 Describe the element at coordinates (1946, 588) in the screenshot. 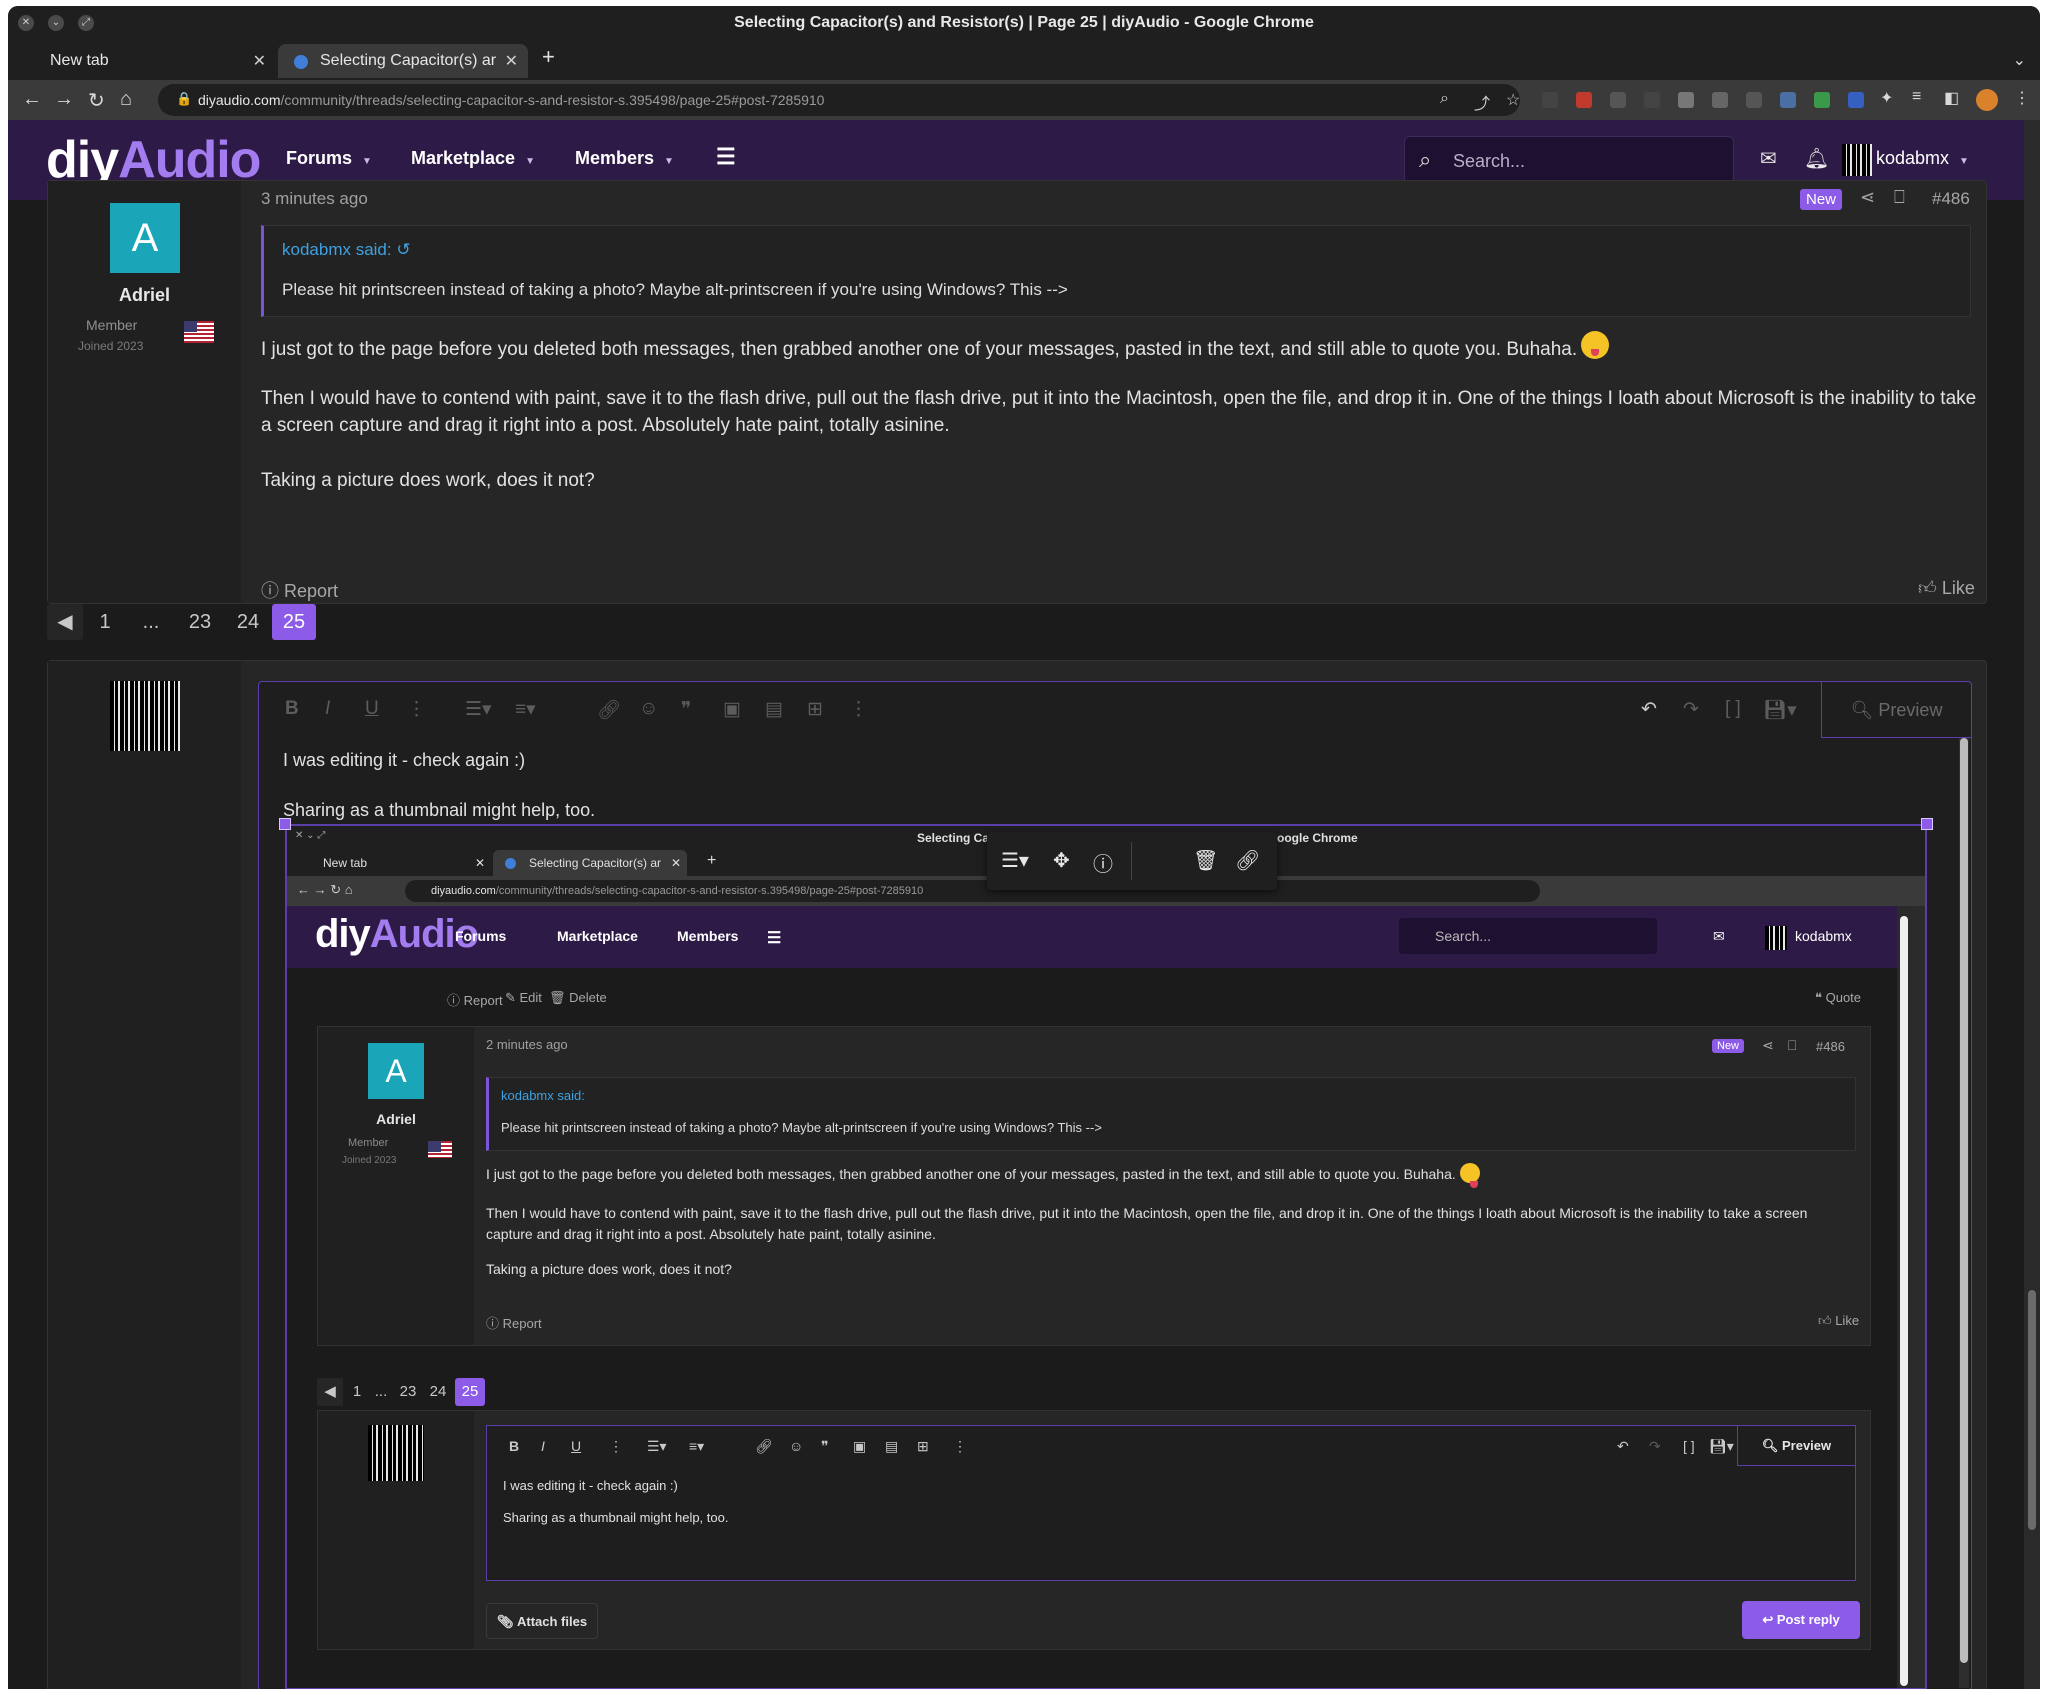

I see `like-button: 👍︎ Like` at that location.